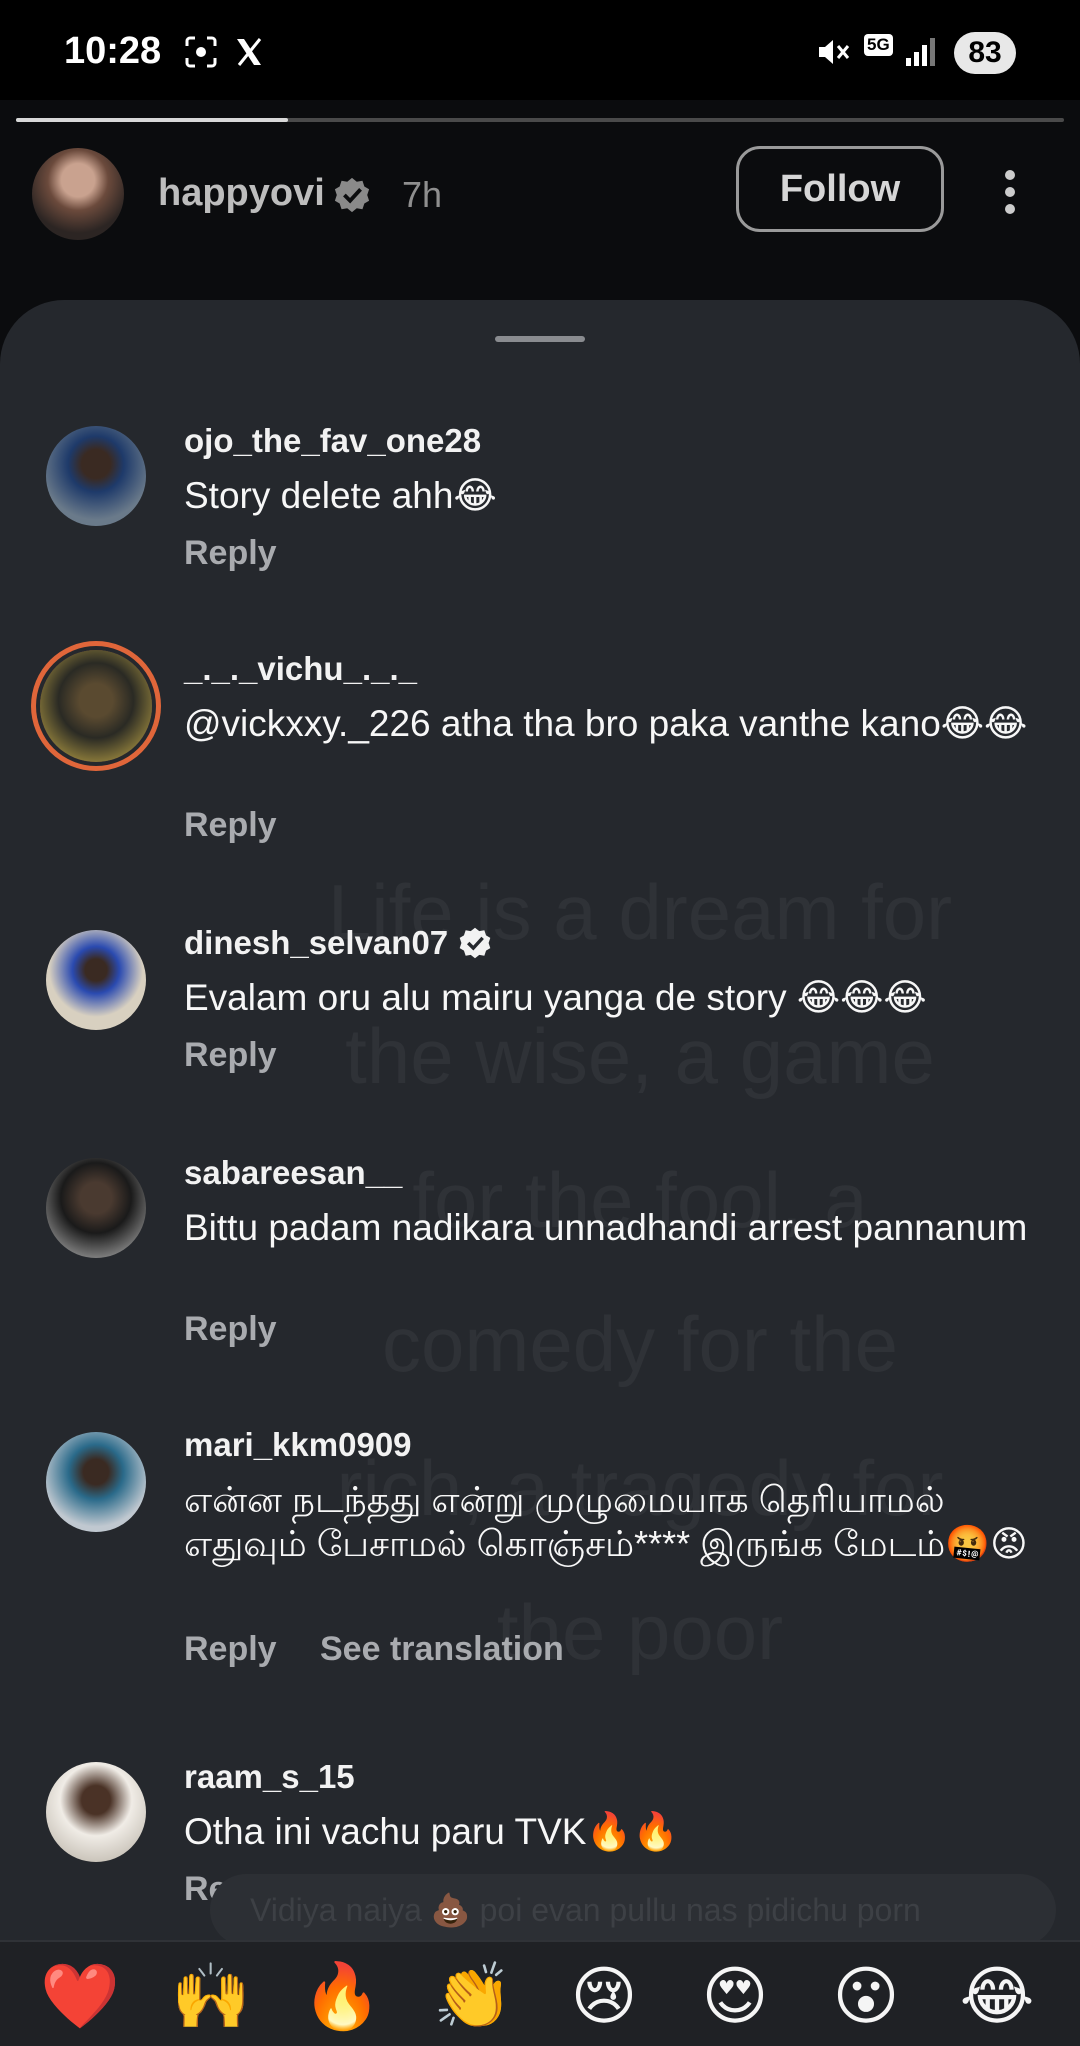 This screenshot has width=1080, height=2046. What do you see at coordinates (269, 1777) in the screenshot?
I see `comment-username: raam_s_15` at bounding box center [269, 1777].